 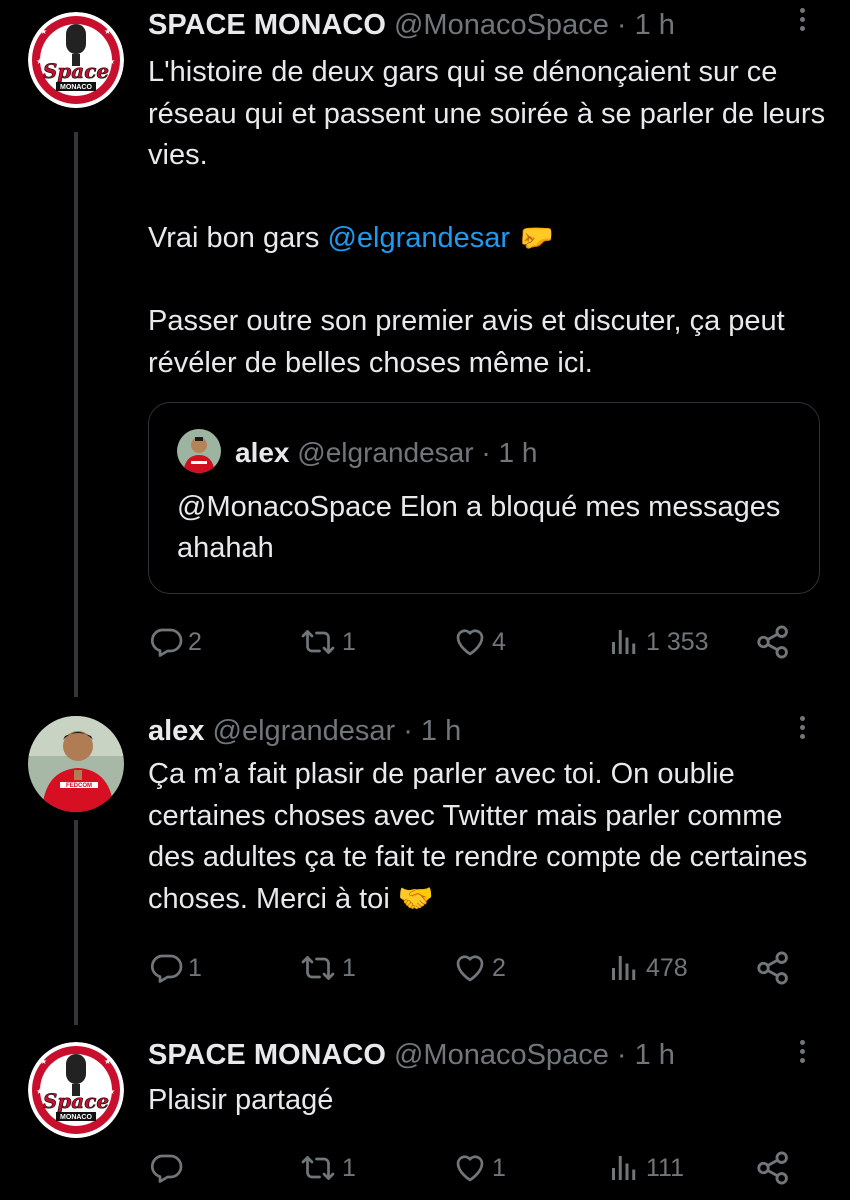 What do you see at coordinates (667, 967) in the screenshot?
I see `views-count: 478` at bounding box center [667, 967].